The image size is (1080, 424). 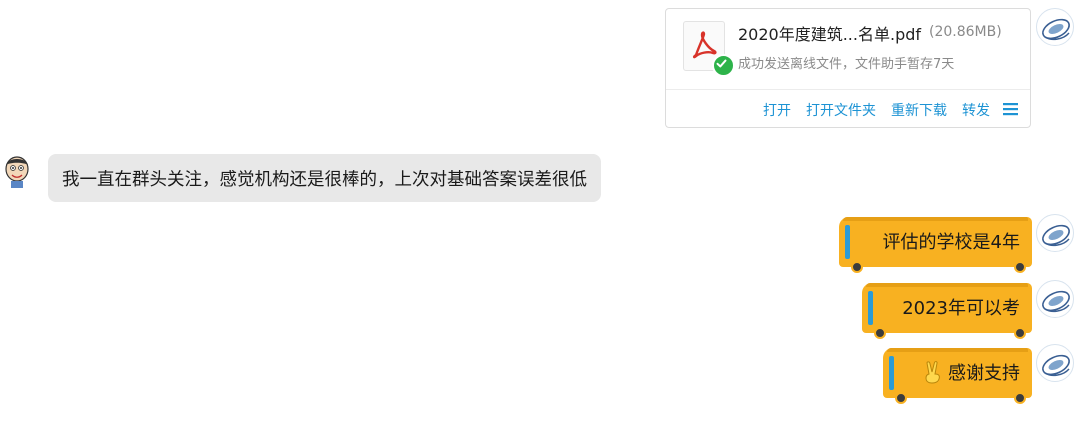 What do you see at coordinates (951, 242) in the screenshot?
I see `outgoing-message-text: 评估的学校是4年` at bounding box center [951, 242].